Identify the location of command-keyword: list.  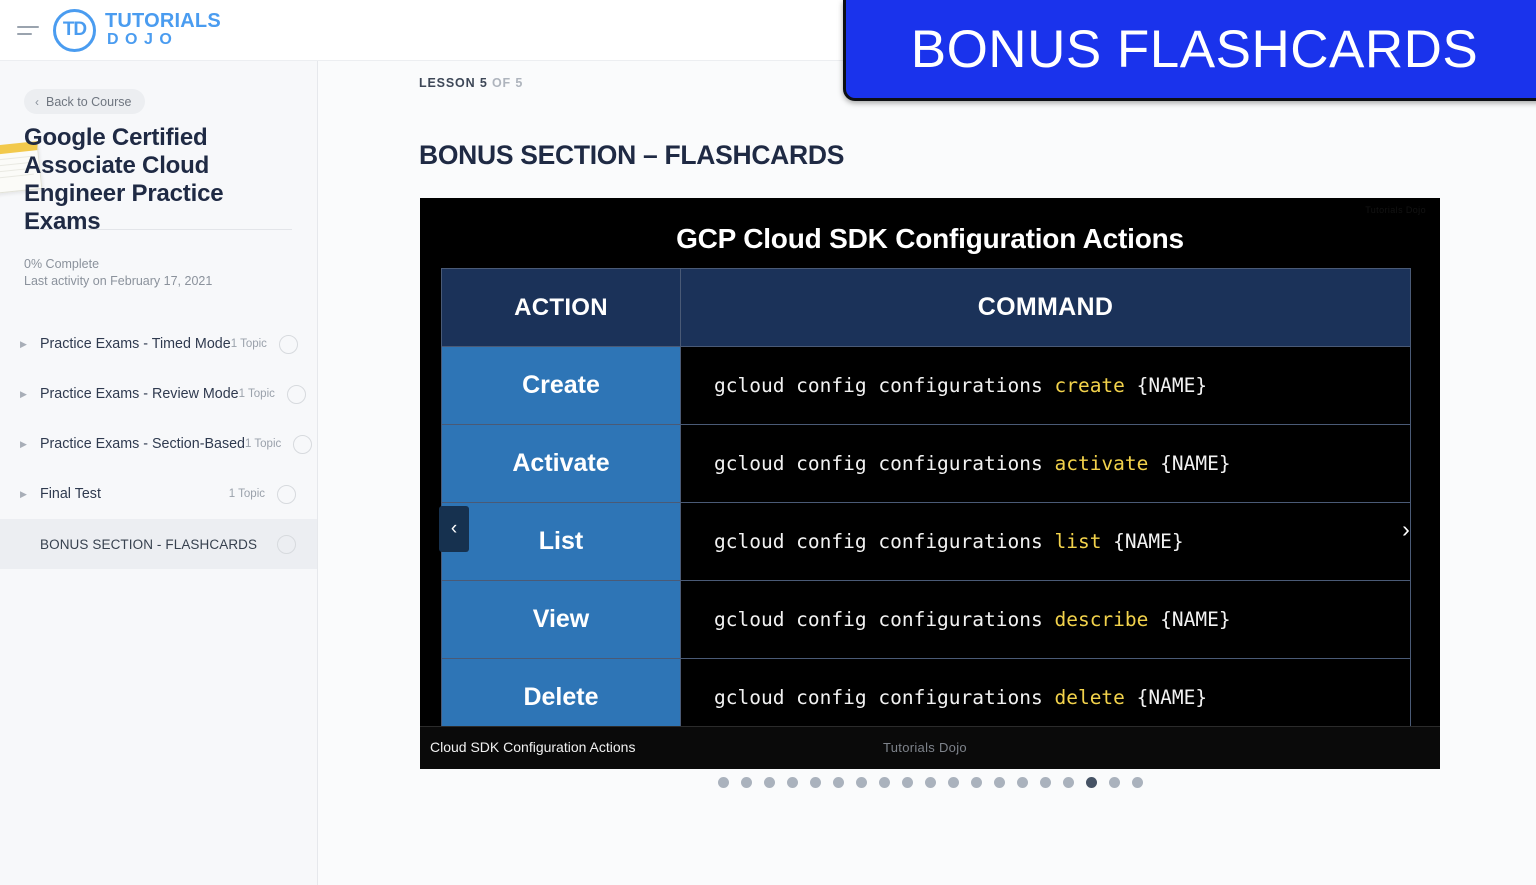
(1078, 541).